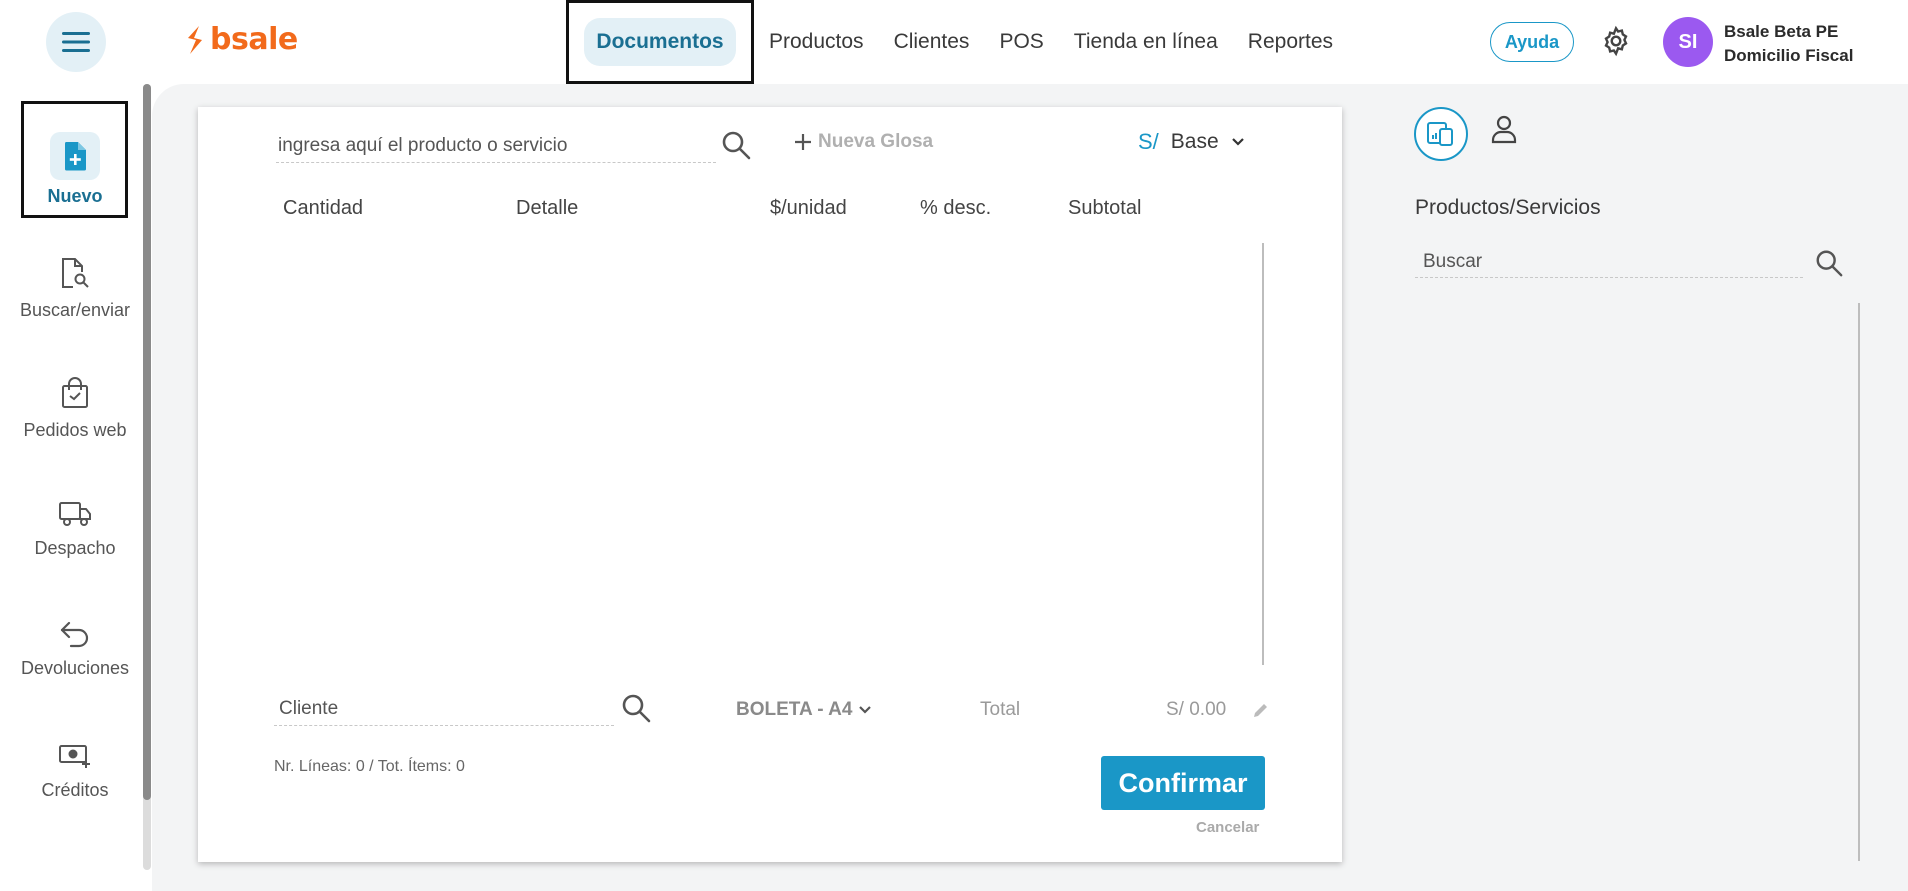  Describe the element at coordinates (794, 709) in the screenshot. I see `document-type-value: BOLETA - A4` at that location.